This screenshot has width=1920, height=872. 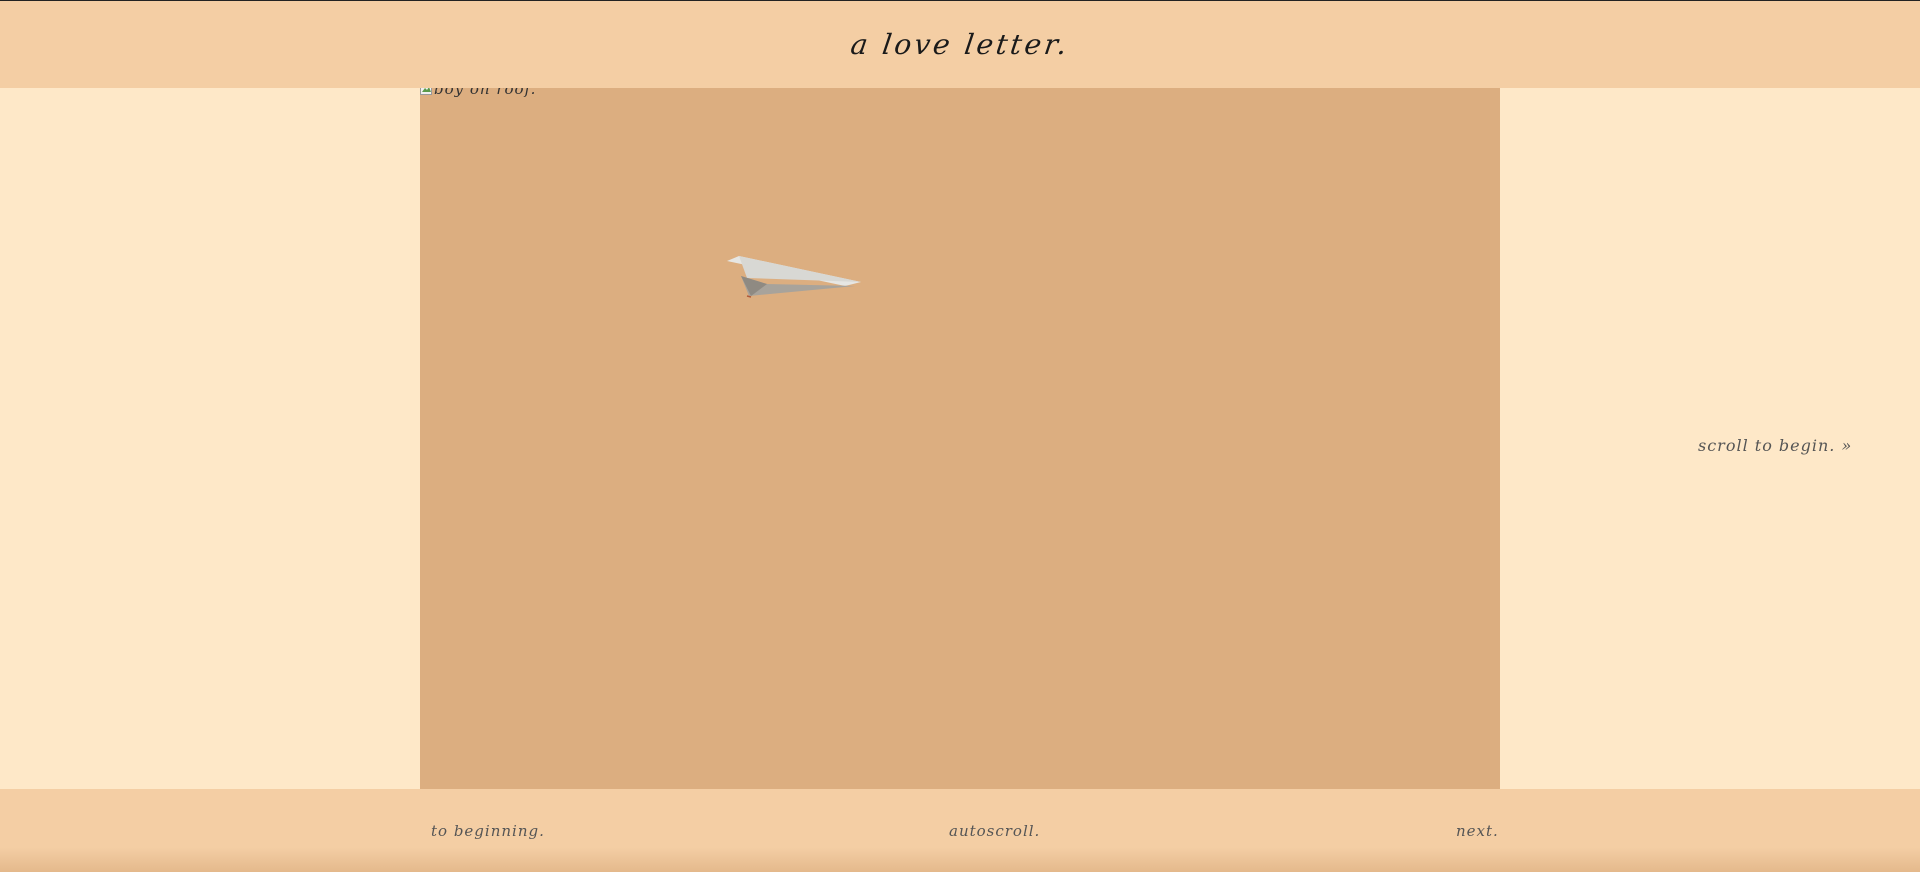 What do you see at coordinates (1477, 831) in the screenshot?
I see `next-button: next.` at bounding box center [1477, 831].